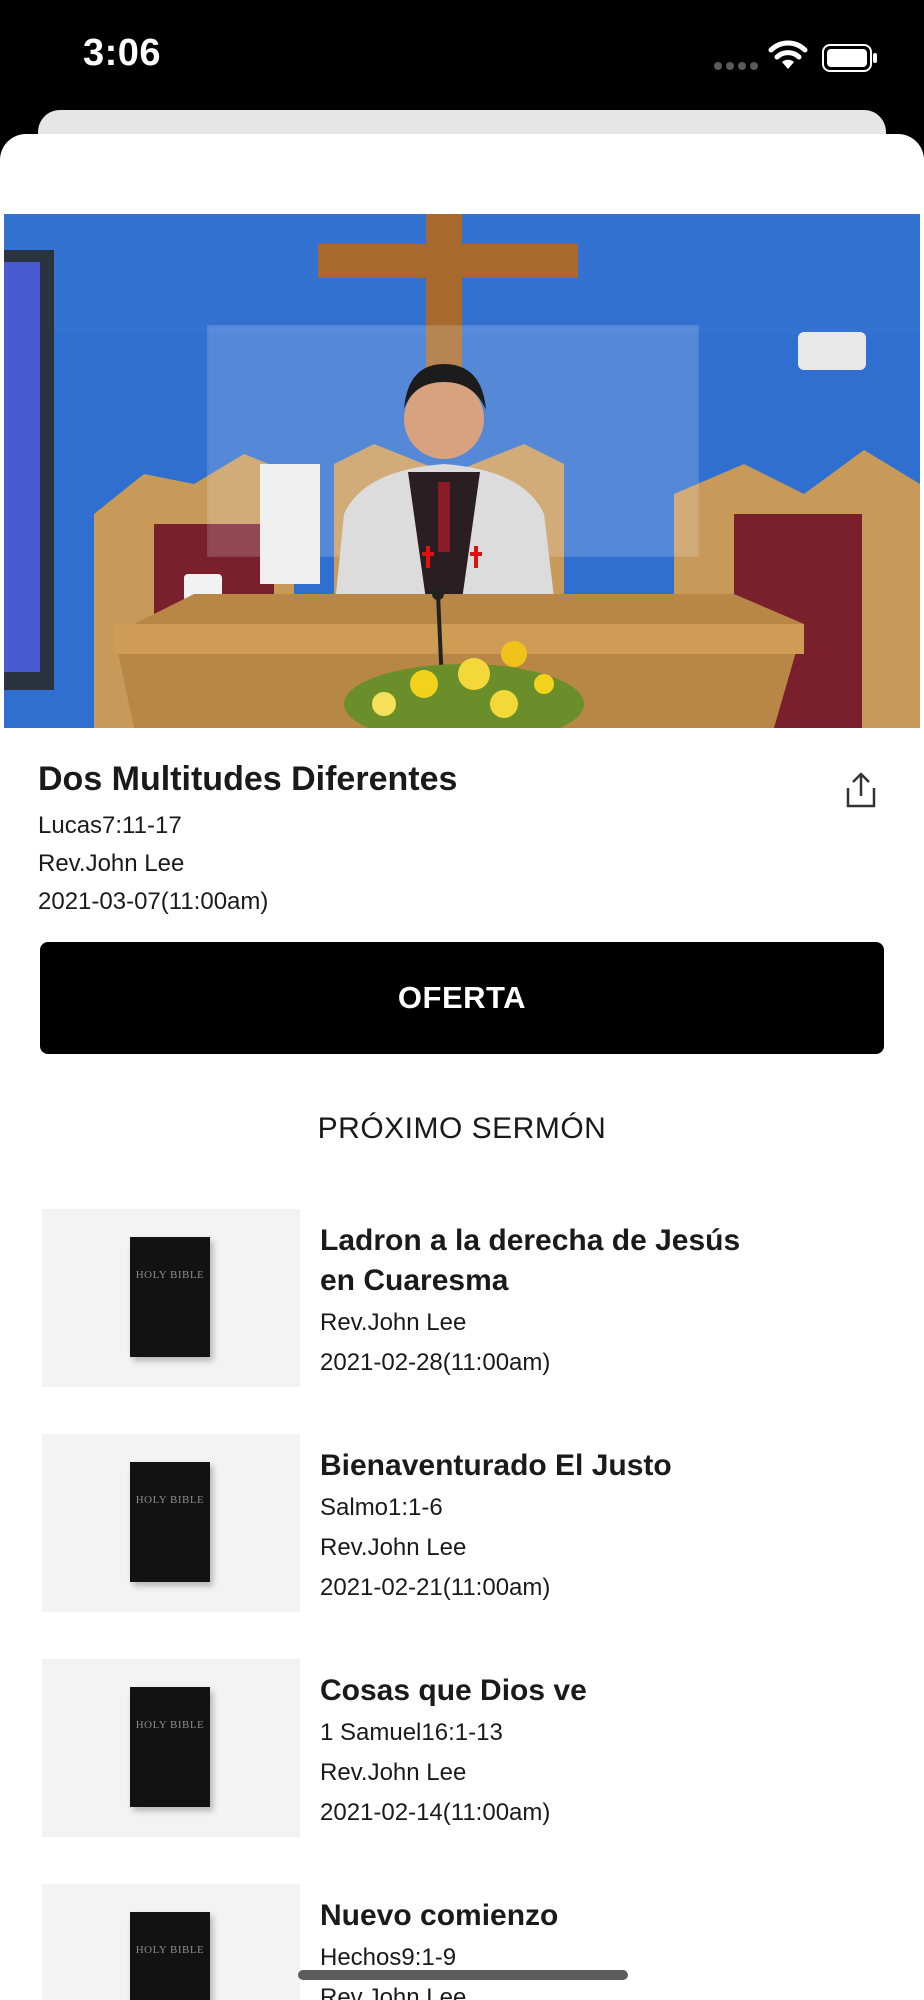  What do you see at coordinates (453, 1690) in the screenshot?
I see `list-item-title: Cosas que Dios ve` at bounding box center [453, 1690].